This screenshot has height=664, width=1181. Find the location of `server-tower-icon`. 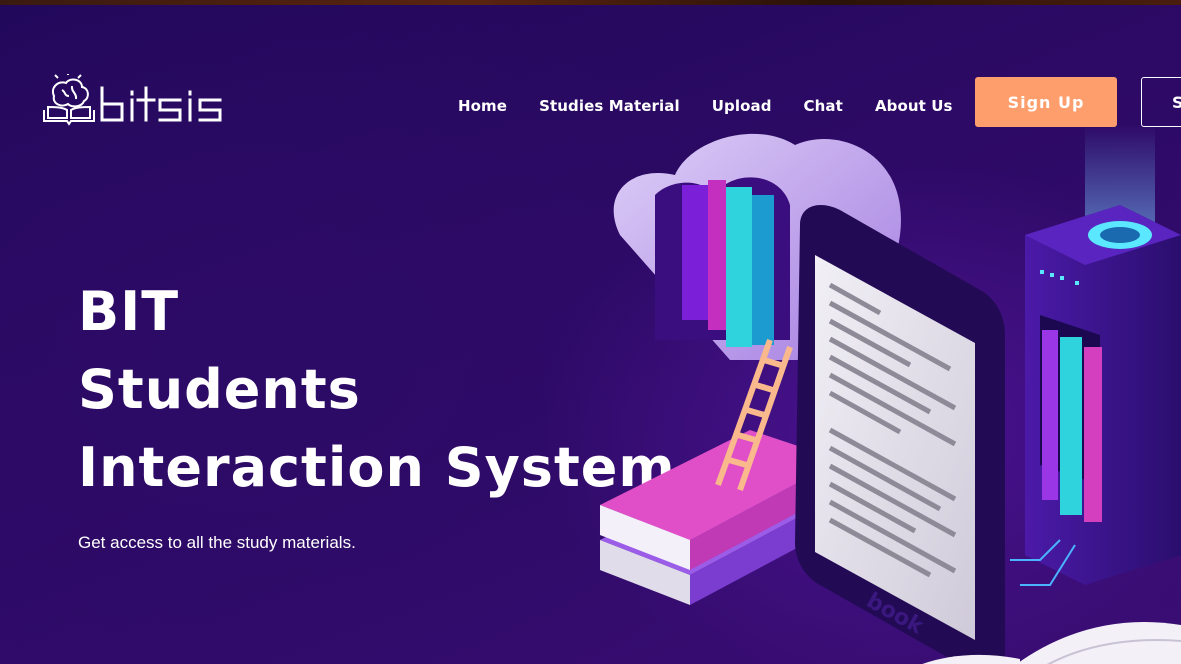

server-tower-icon is located at coordinates (1095, 355).